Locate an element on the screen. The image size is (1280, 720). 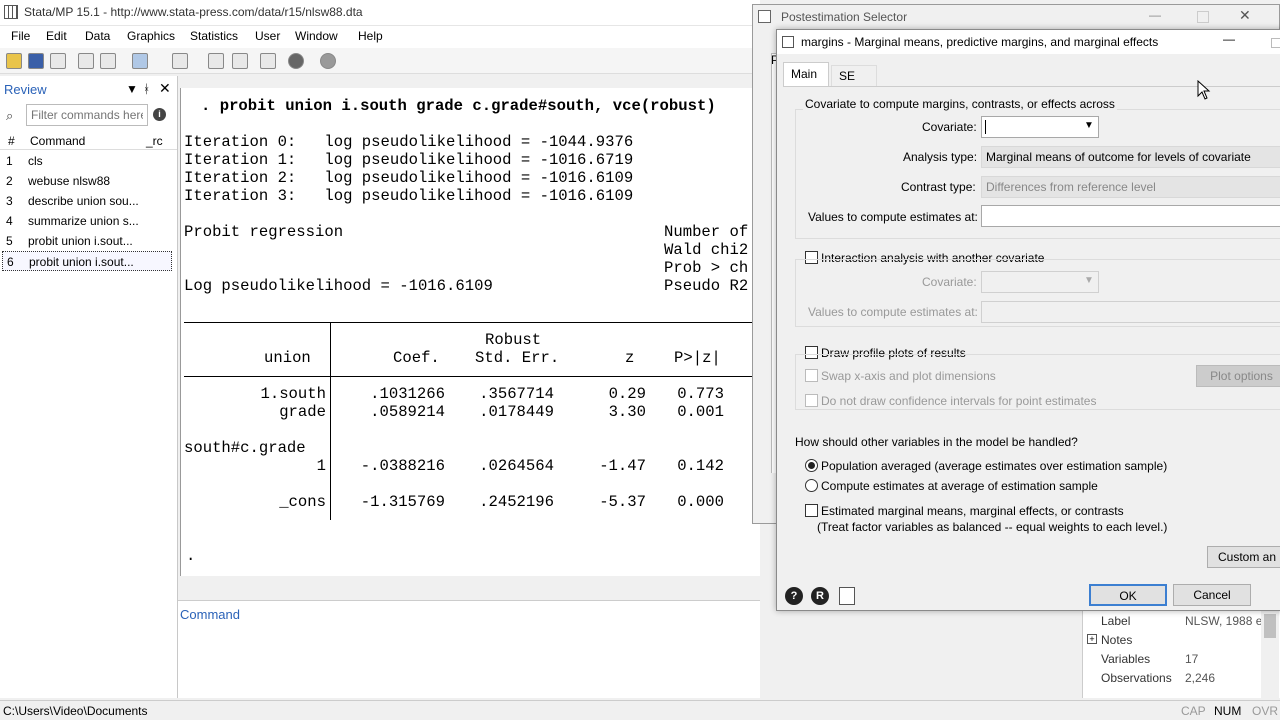
coef-table-se: .3567714 is located at coordinates (516, 394).